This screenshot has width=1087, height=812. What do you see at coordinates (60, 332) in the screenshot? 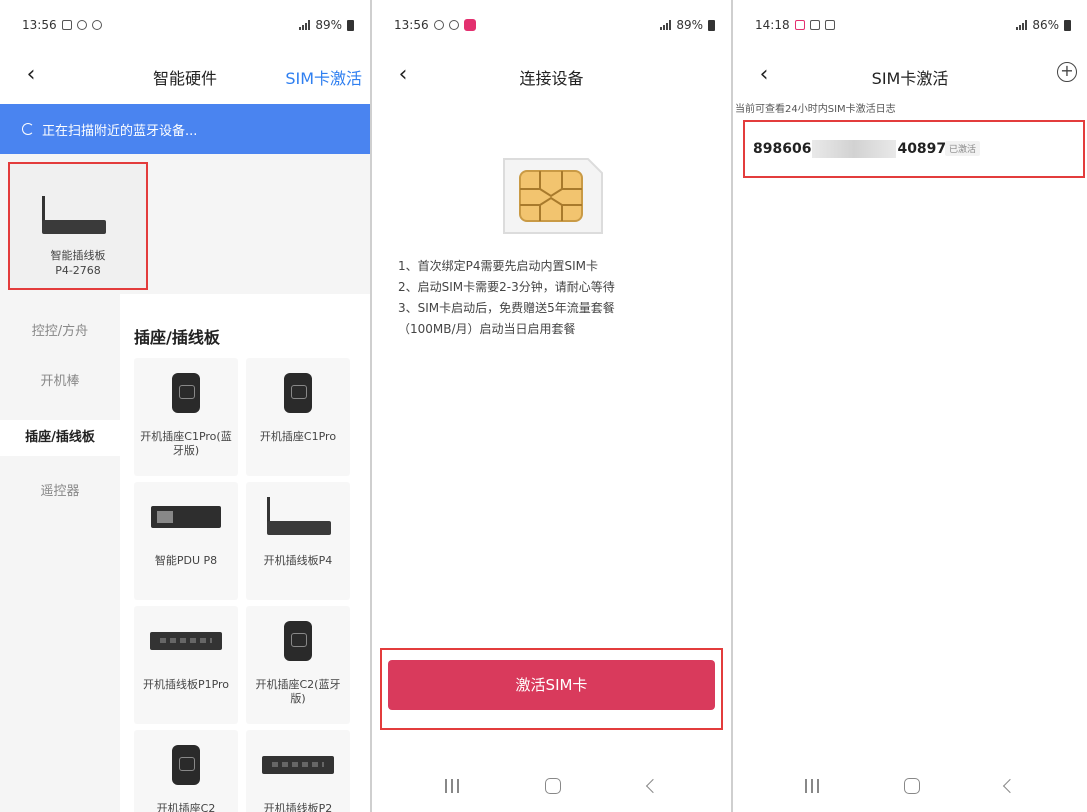
I see `category-item-kongkong: 控控/方舟` at bounding box center [60, 332].